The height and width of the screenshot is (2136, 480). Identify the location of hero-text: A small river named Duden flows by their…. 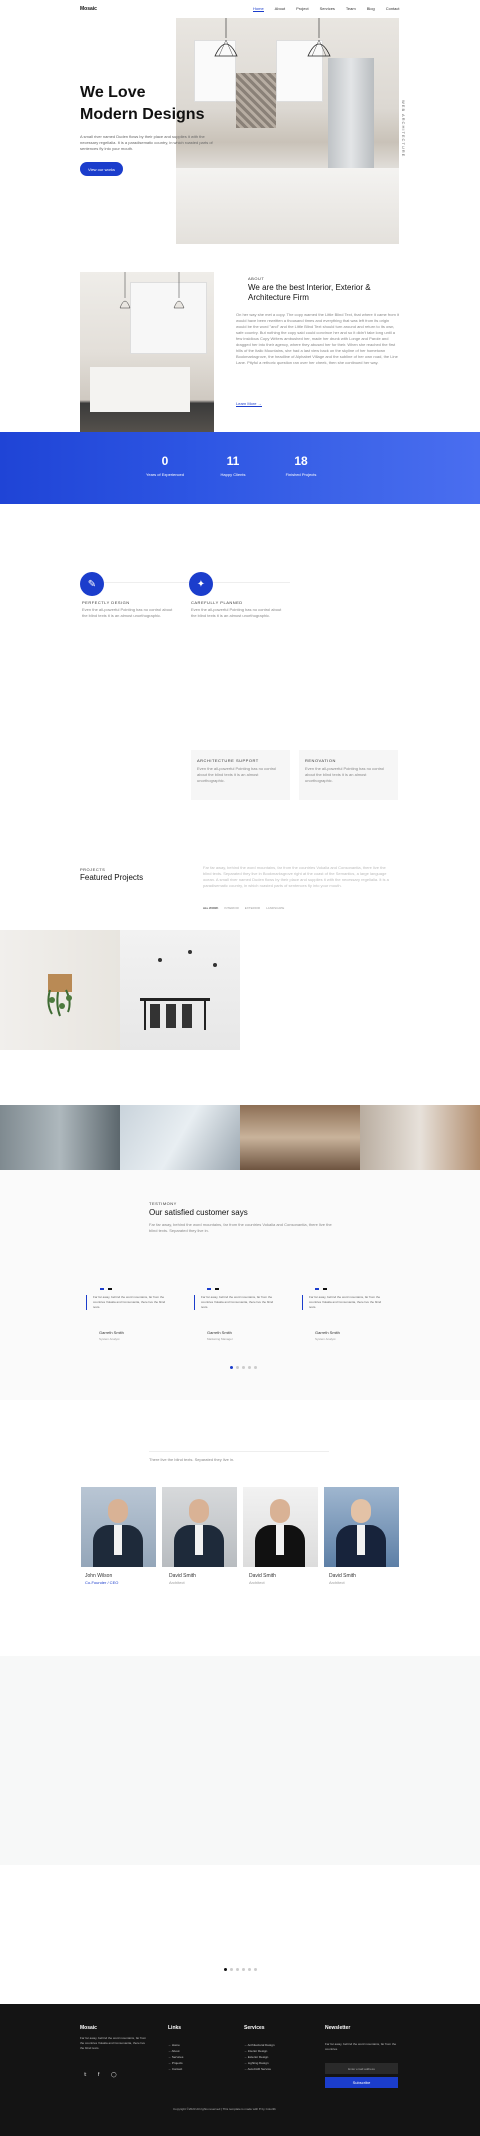
(146, 142).